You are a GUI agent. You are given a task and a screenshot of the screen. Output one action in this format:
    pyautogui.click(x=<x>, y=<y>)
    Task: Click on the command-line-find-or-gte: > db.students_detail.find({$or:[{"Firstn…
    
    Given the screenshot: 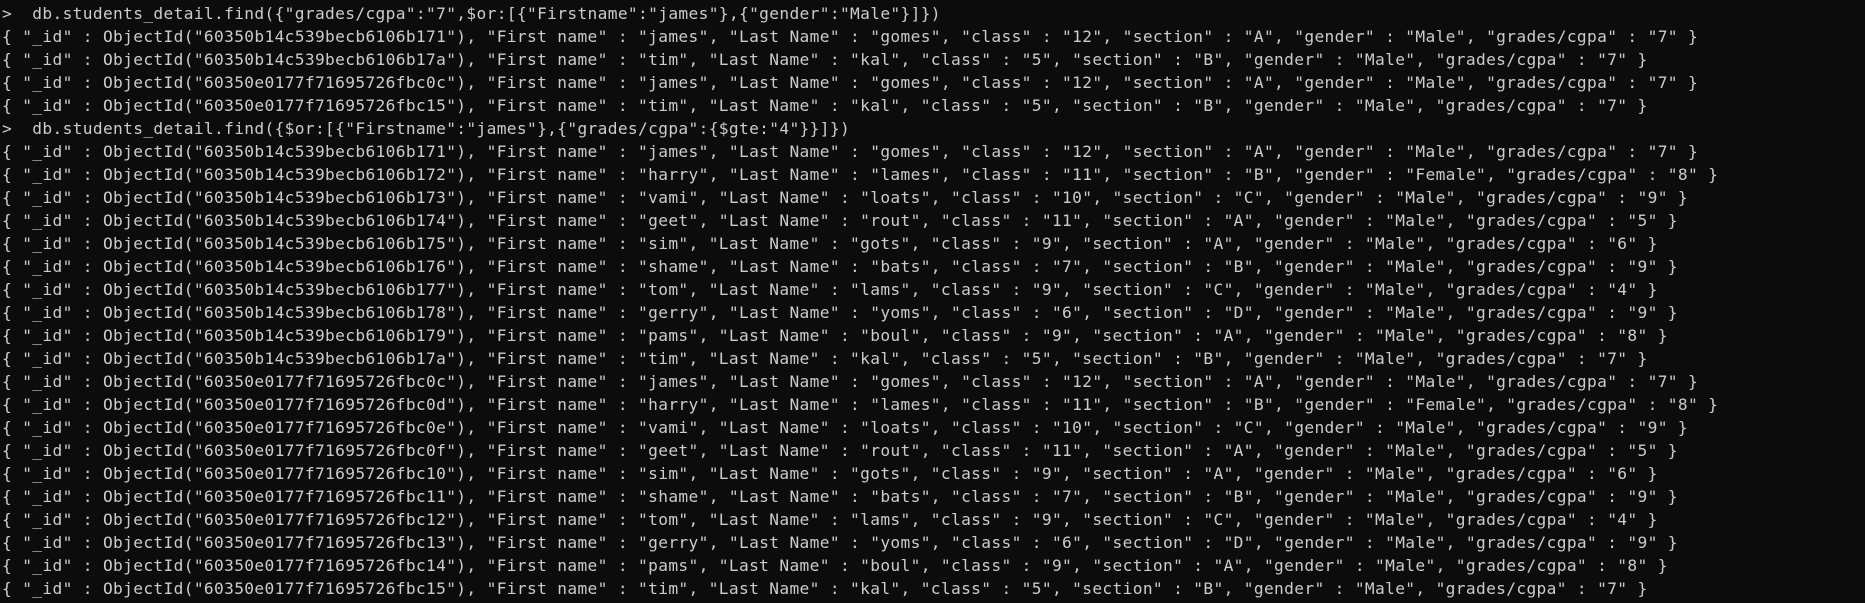 What is the action you would take?
    pyautogui.click(x=426, y=128)
    